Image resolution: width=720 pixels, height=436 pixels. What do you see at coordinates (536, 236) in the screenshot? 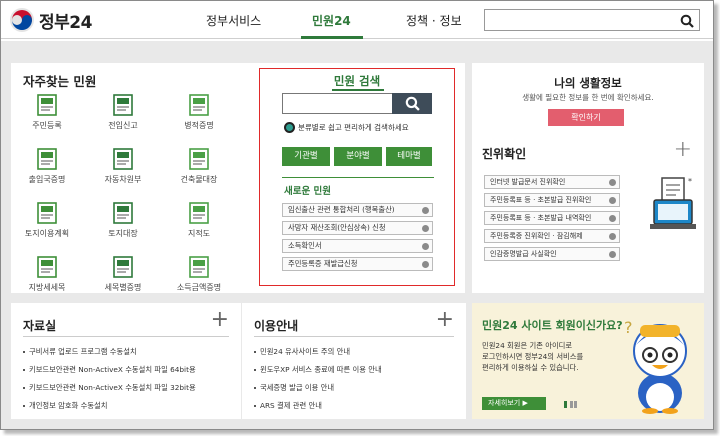
I see `verify-item-label: 주민등록증 진위확인 · 잠김해제` at bounding box center [536, 236].